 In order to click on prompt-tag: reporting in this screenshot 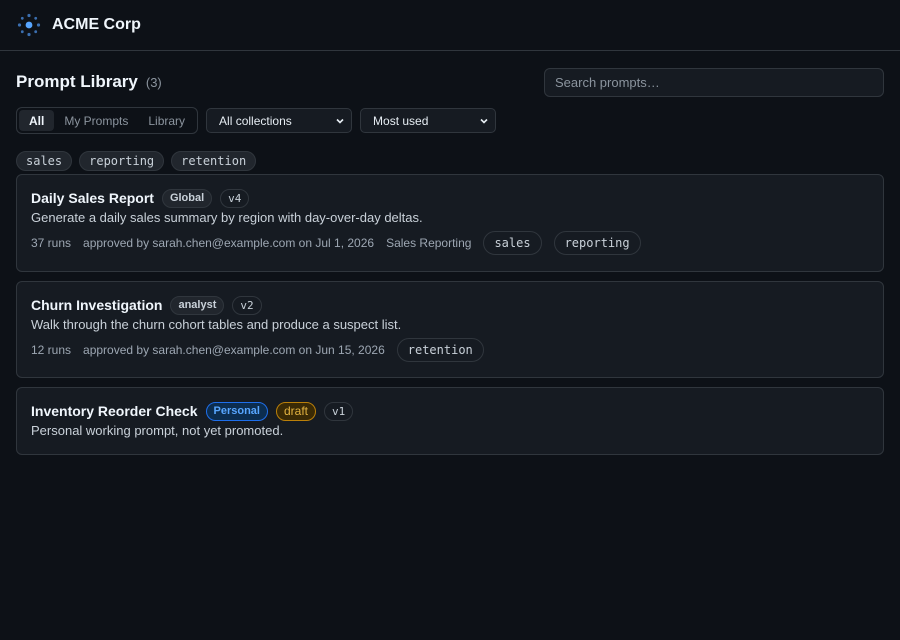, I will do `click(597, 243)`.